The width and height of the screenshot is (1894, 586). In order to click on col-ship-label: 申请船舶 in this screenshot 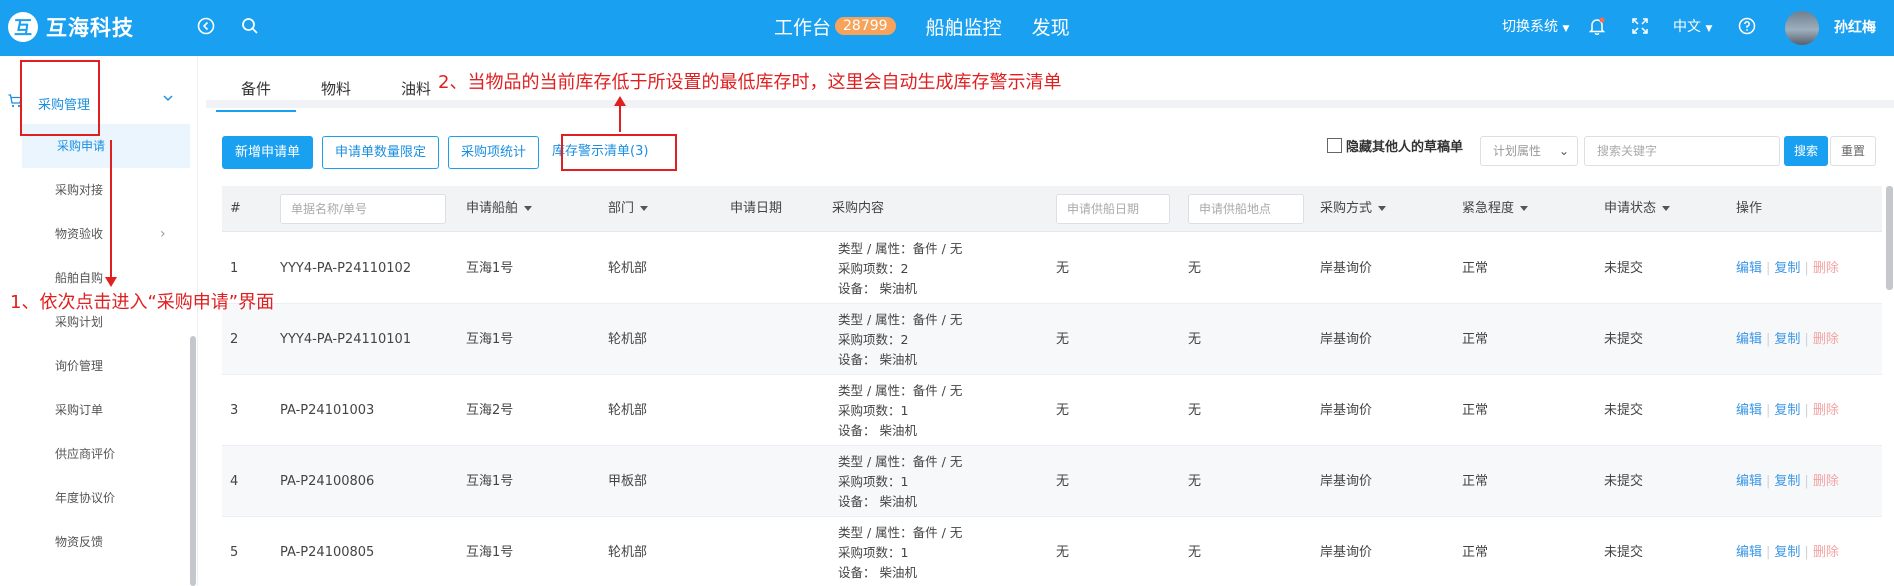, I will do `click(492, 208)`.